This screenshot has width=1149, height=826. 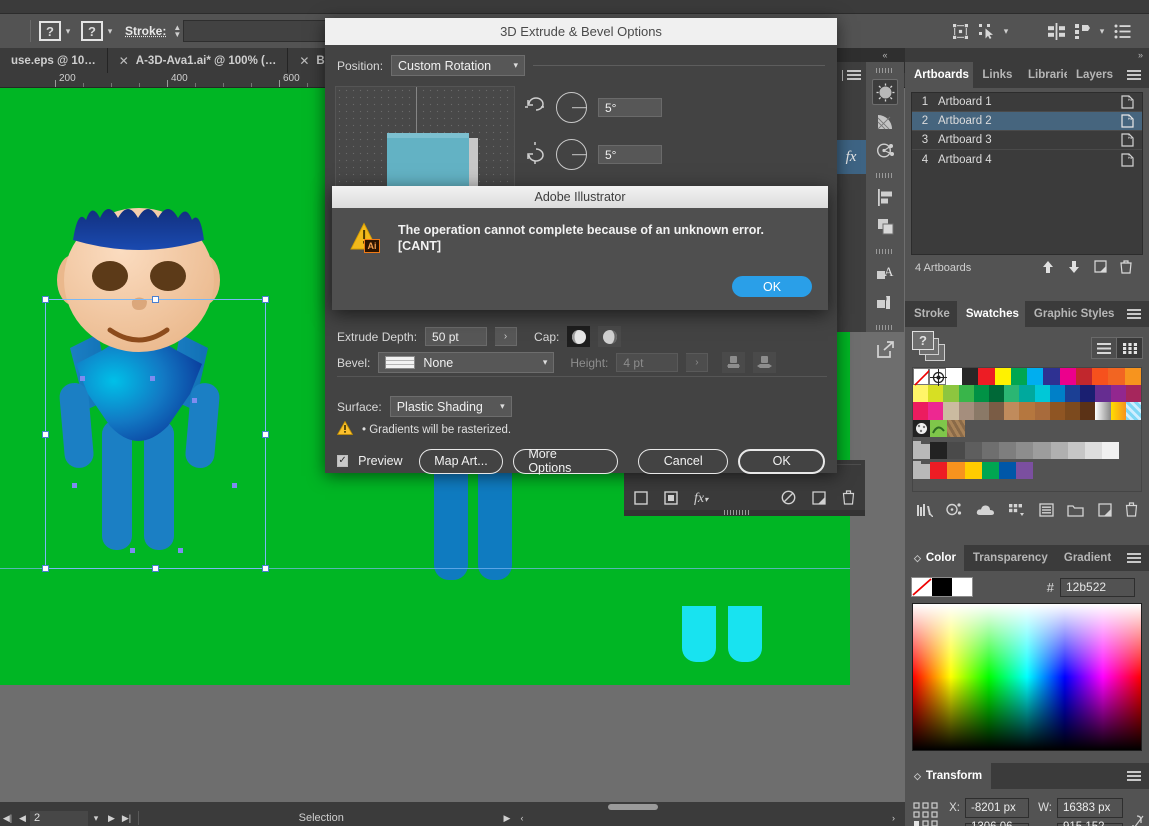 I want to click on surface-select: Plastic Shading ▾, so click(x=450, y=406).